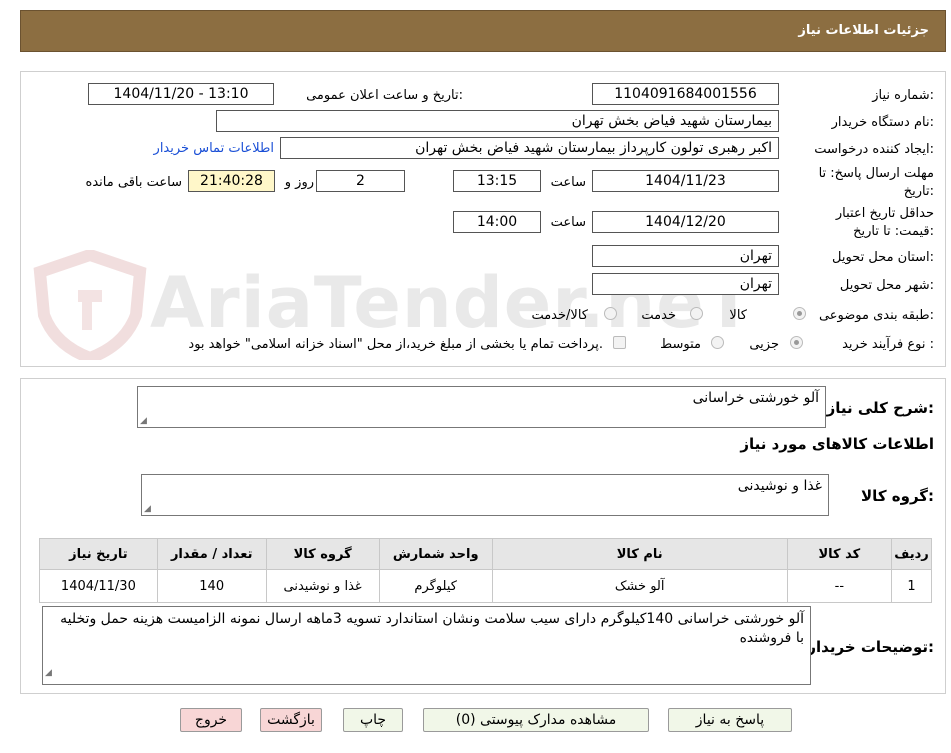 This screenshot has width=951, height=753. Describe the element at coordinates (485, 495) in the screenshot. I see `goods-group-textarea: غذا و نوشیدنی ◢` at that location.